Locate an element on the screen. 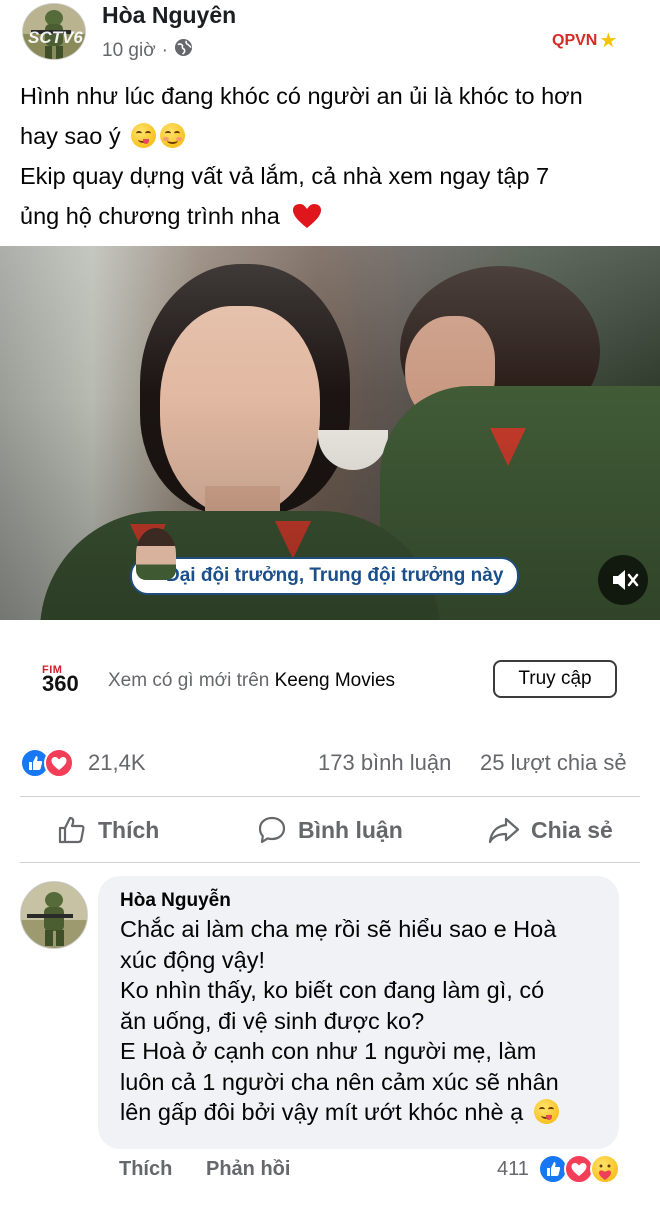 This screenshot has width=660, height=1205. mute-button is located at coordinates (623, 580).